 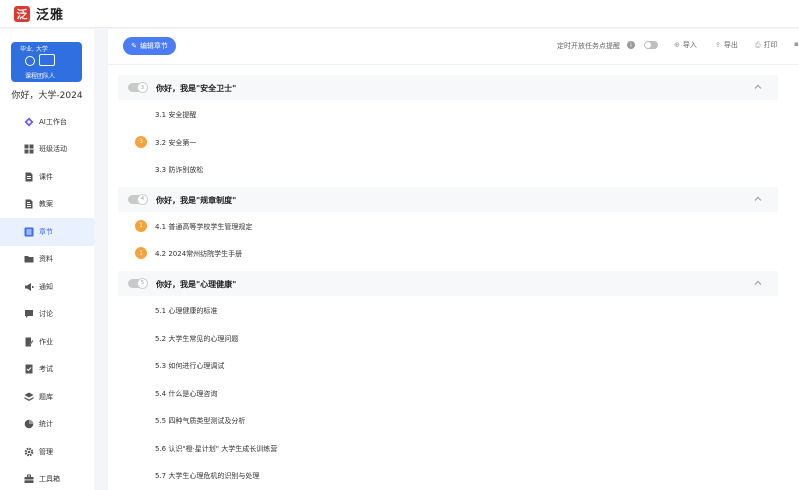 What do you see at coordinates (196, 200) in the screenshot?
I see `chapter-title: 你好，我是"规章制度"` at bounding box center [196, 200].